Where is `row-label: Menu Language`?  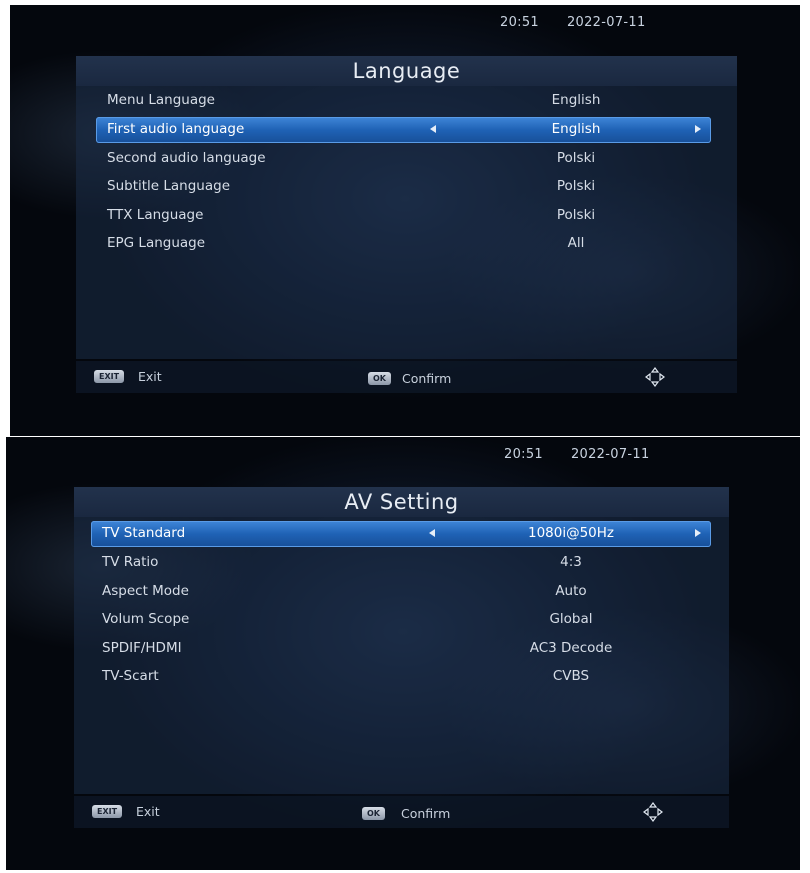
row-label: Menu Language is located at coordinates (161, 100).